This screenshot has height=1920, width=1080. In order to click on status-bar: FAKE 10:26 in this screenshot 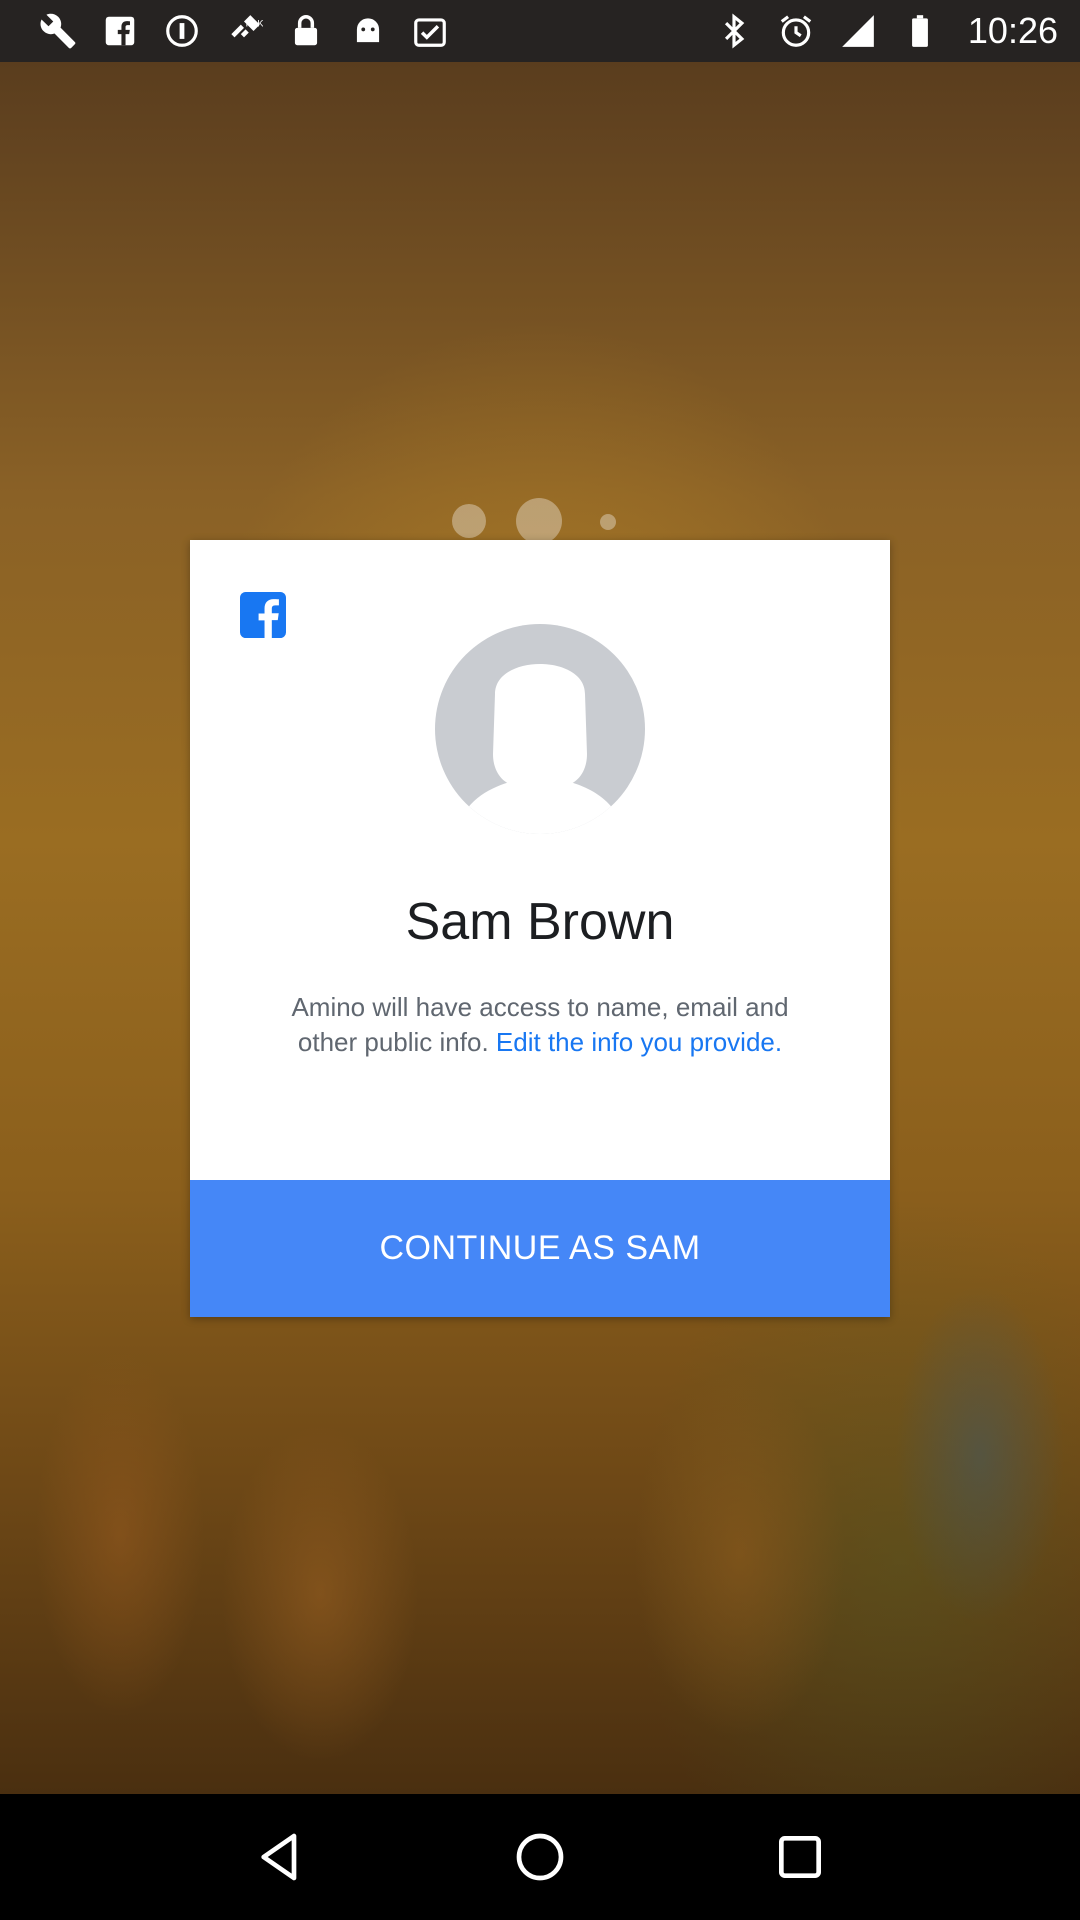, I will do `click(540, 31)`.